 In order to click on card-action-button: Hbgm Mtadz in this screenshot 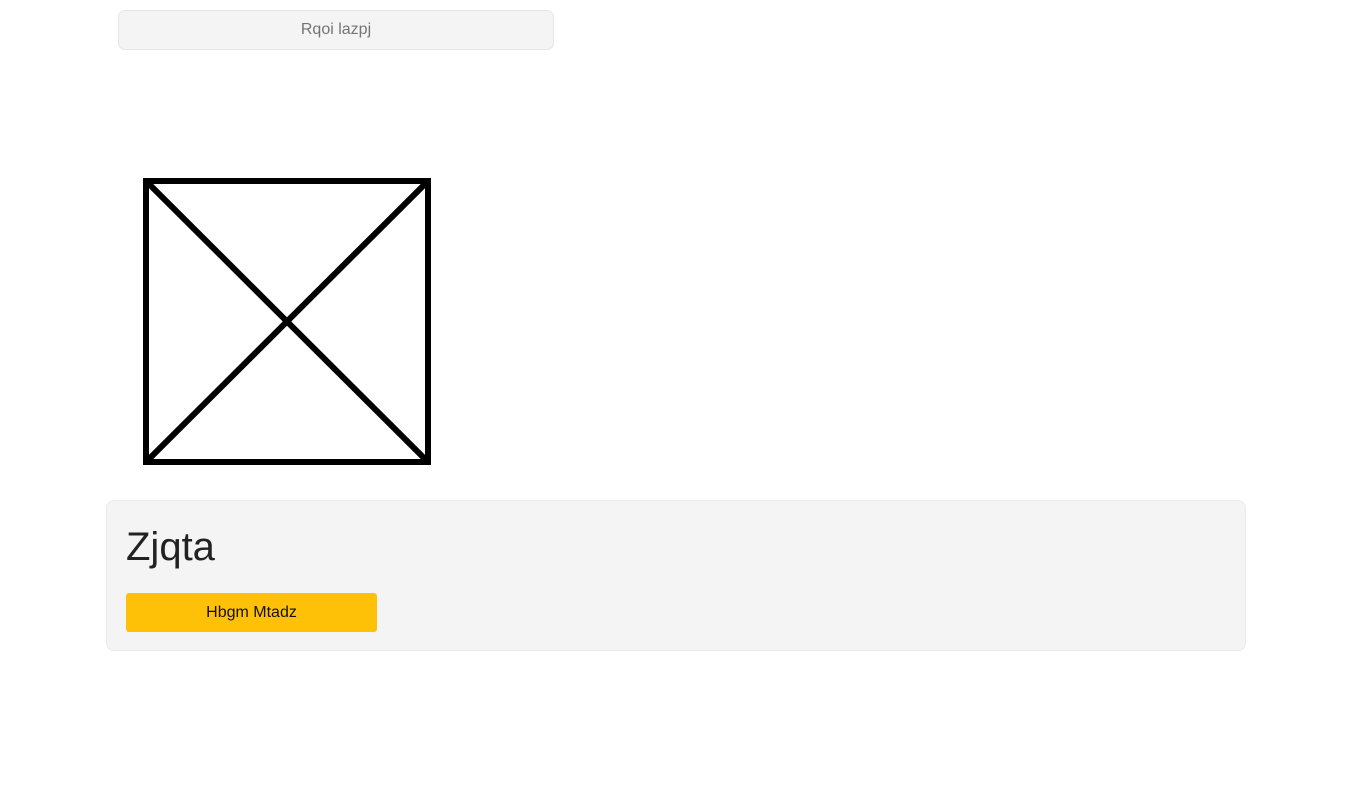, I will do `click(251, 612)`.